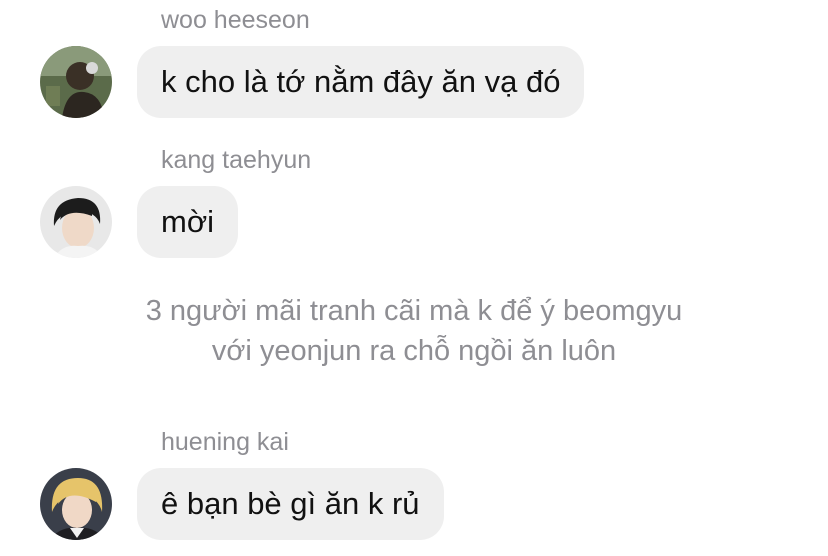  What do you see at coordinates (414, 351) in the screenshot?
I see `system-note-line: với yeonjun ra chỗ ngồi ăn luôn` at bounding box center [414, 351].